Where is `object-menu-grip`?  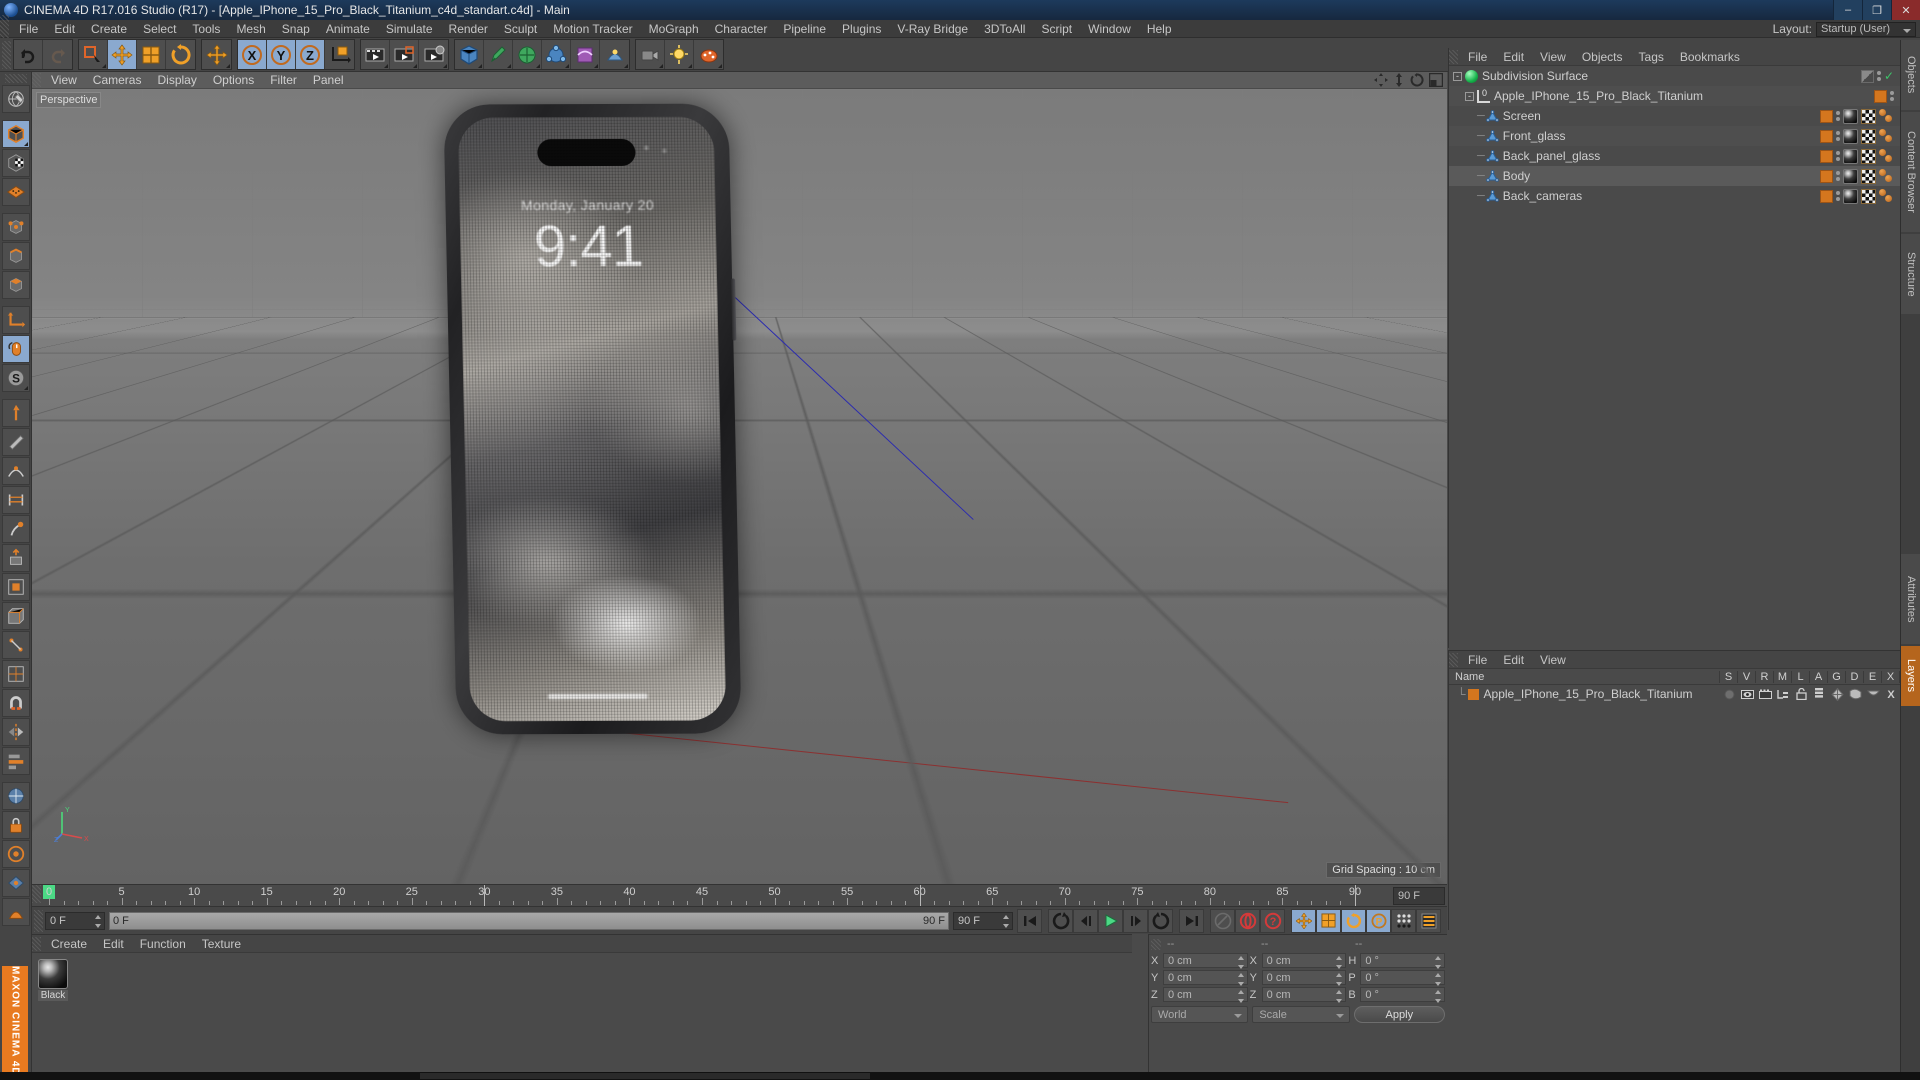
object-menu-grip is located at coordinates (1453, 56).